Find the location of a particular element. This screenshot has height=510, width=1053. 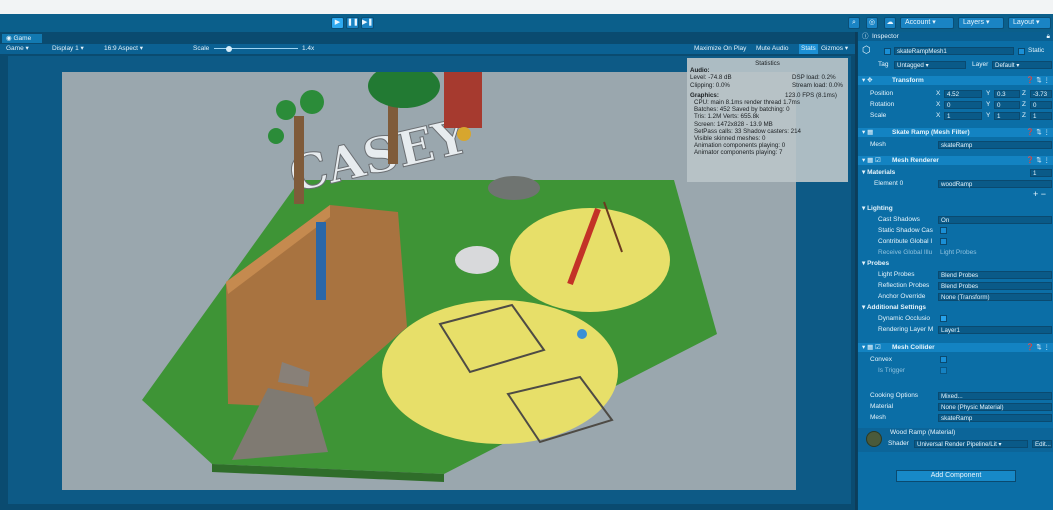

shader-dropdown: Universal Render Pipeline/Lit ▾ is located at coordinates (971, 444).